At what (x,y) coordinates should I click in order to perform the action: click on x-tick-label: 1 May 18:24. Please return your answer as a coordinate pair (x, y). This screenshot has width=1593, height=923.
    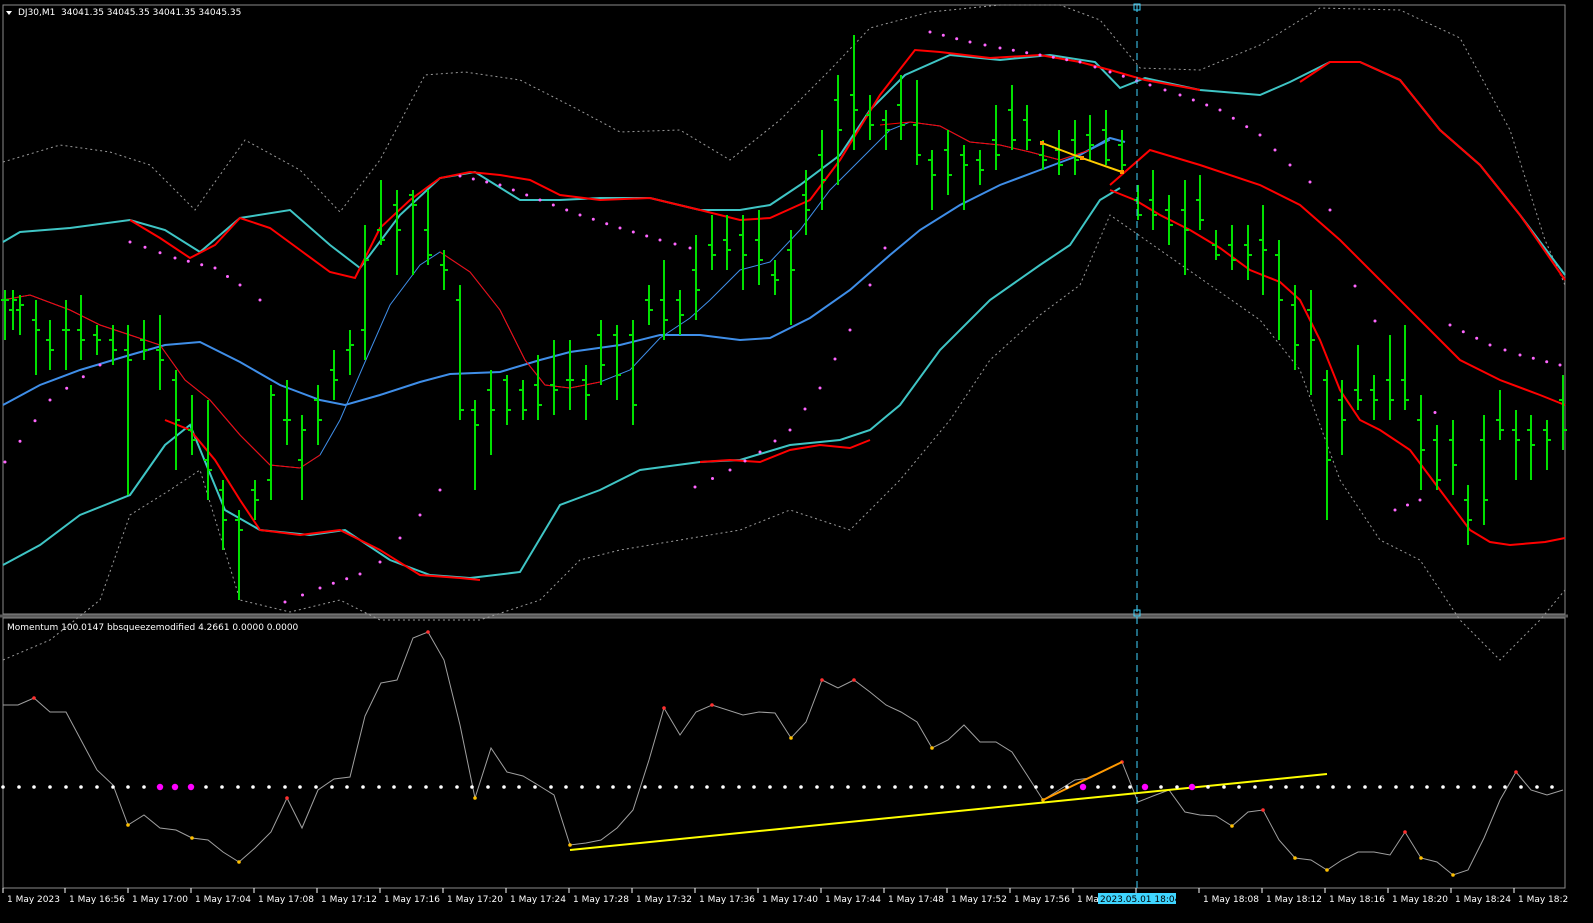
    Looking at the image, I should click on (1483, 900).